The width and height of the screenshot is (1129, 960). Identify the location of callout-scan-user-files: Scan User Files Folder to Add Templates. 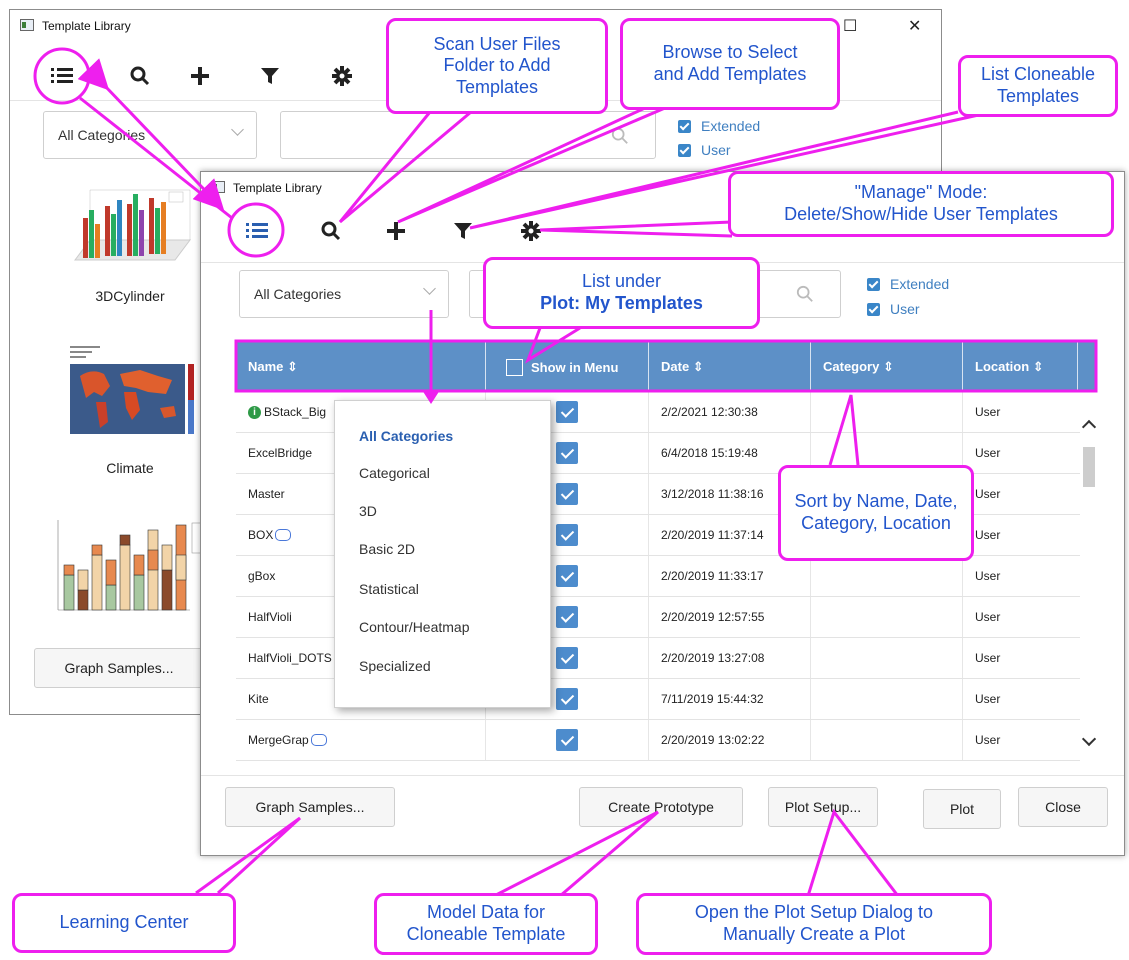
(497, 66).